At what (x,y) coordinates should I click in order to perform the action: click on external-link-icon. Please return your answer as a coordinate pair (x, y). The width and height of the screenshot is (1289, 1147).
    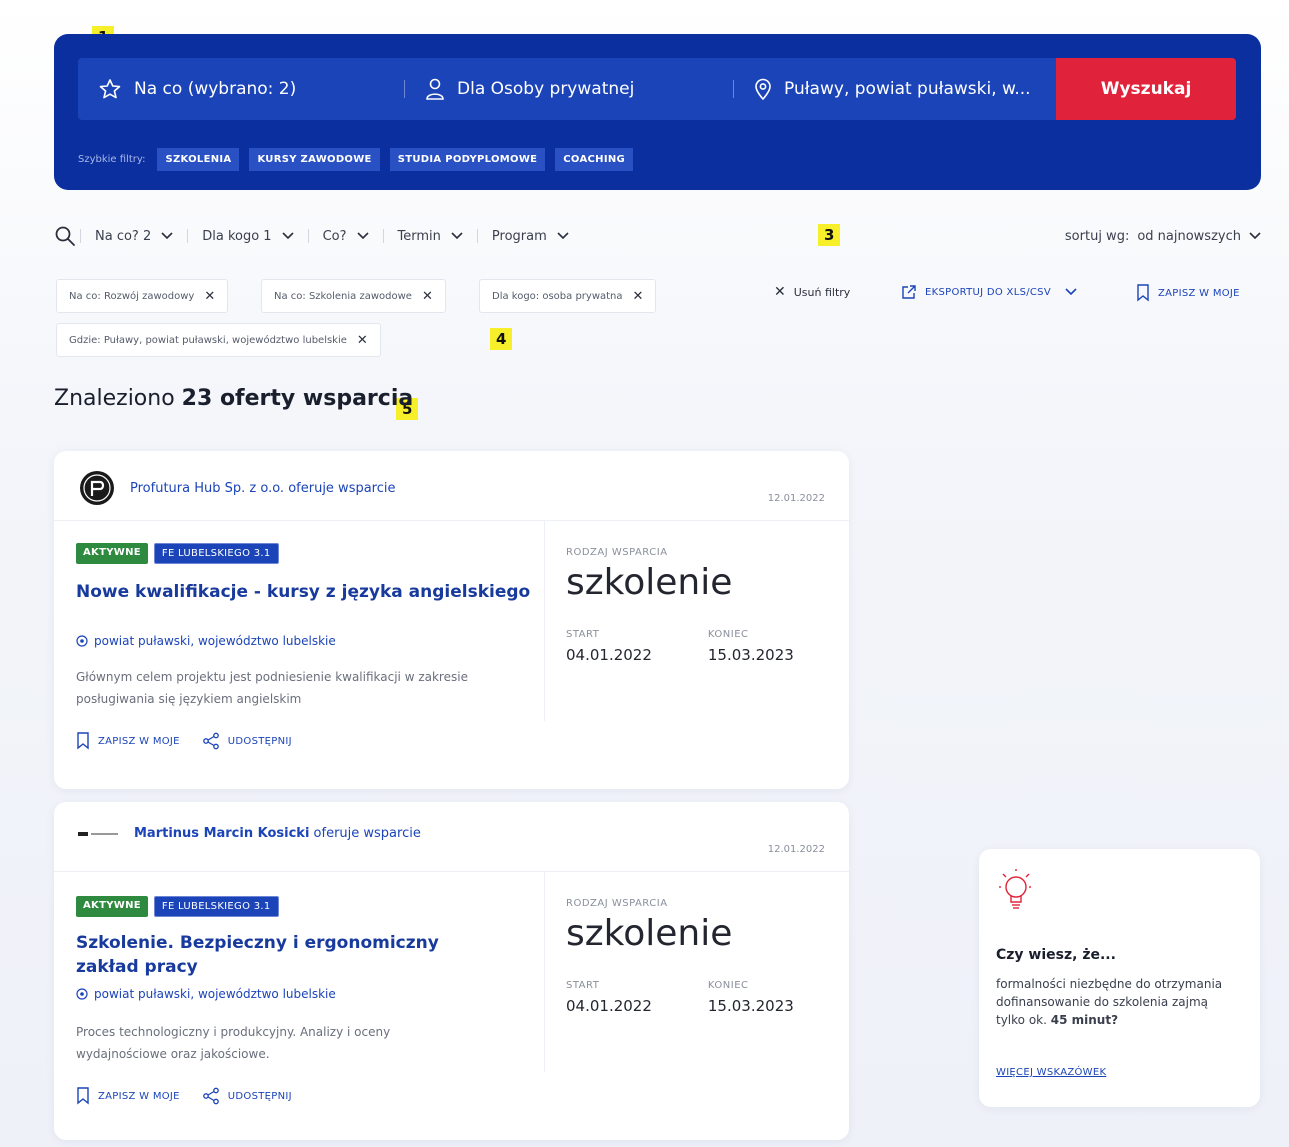
    Looking at the image, I should click on (909, 292).